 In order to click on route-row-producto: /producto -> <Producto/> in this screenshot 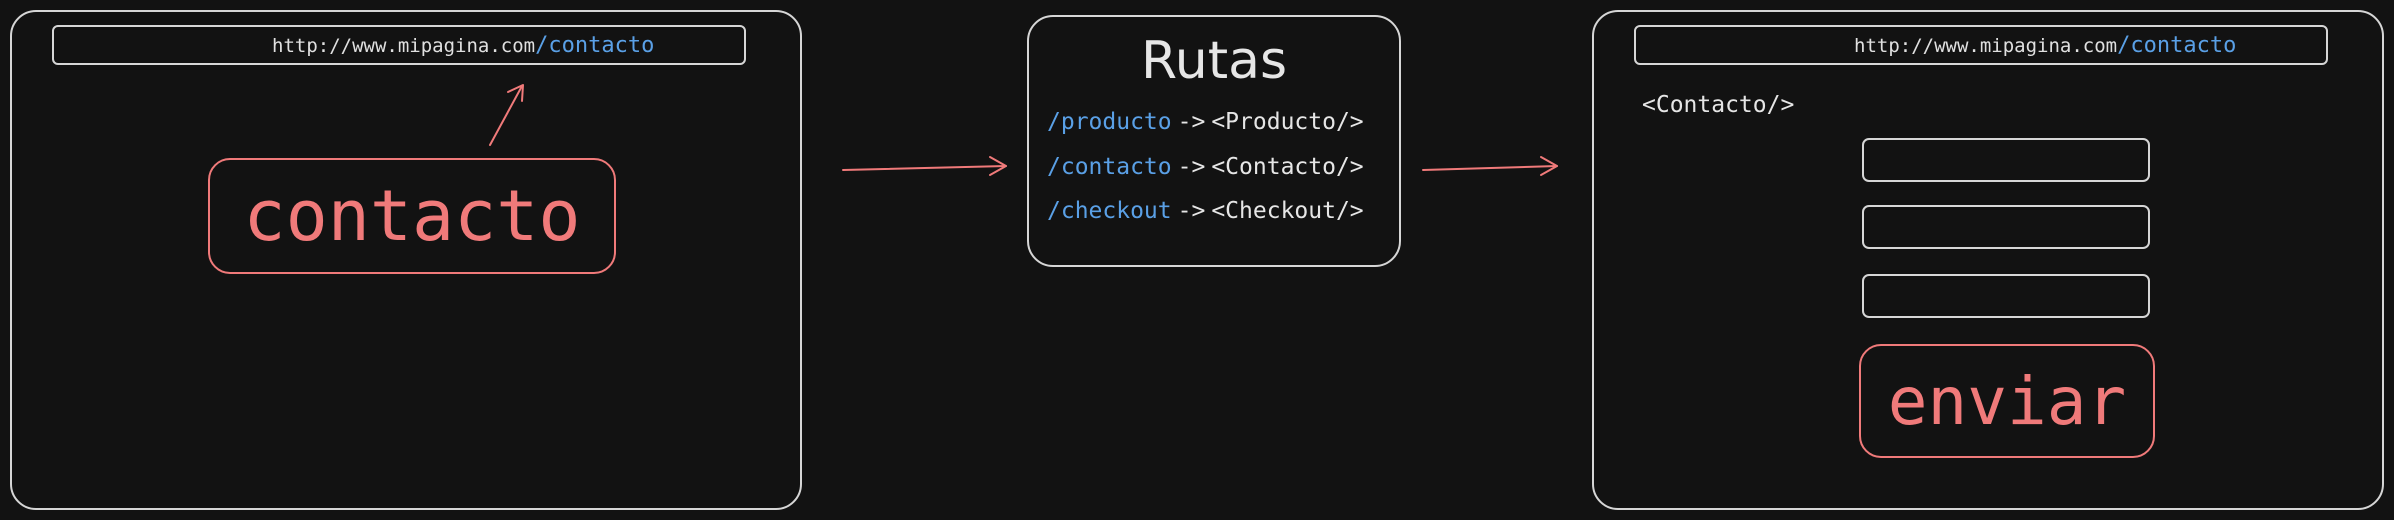, I will do `click(1205, 122)`.